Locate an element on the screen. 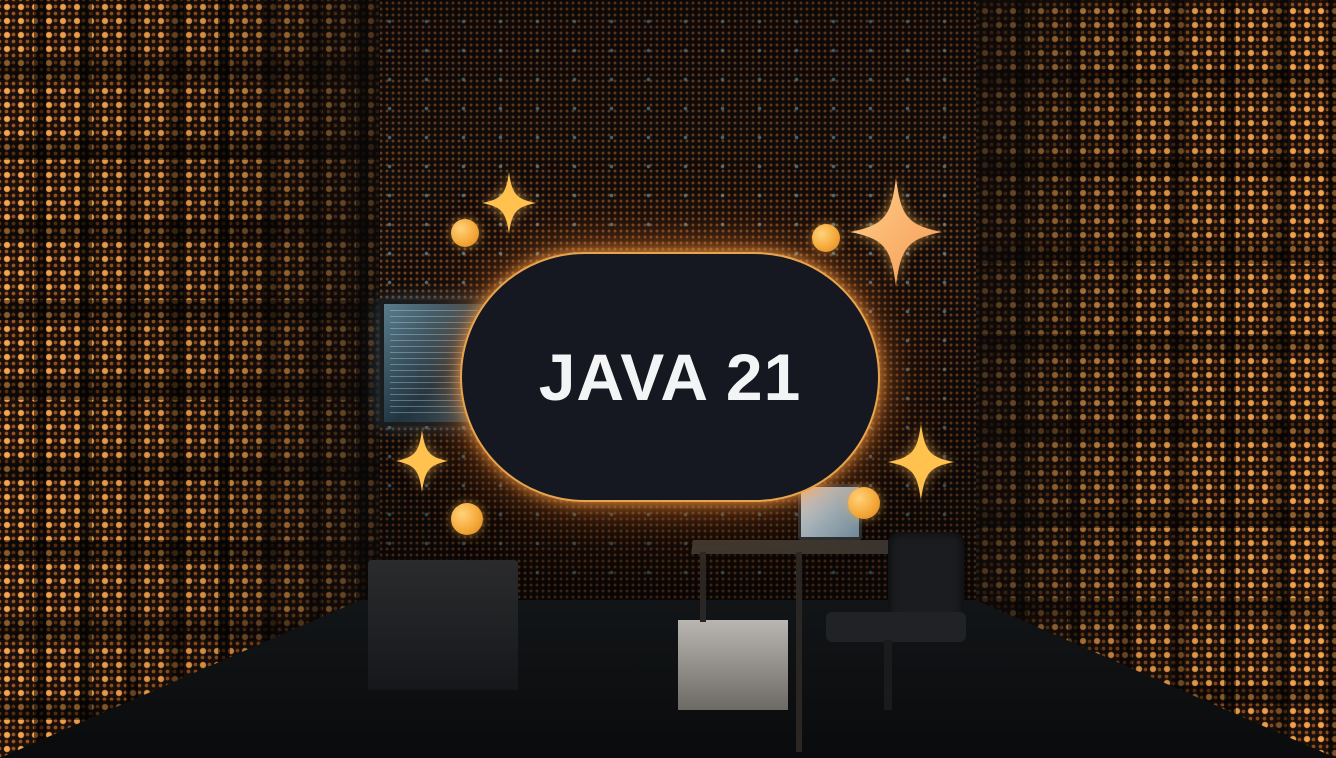  office-chair-seat is located at coordinates (896, 627).